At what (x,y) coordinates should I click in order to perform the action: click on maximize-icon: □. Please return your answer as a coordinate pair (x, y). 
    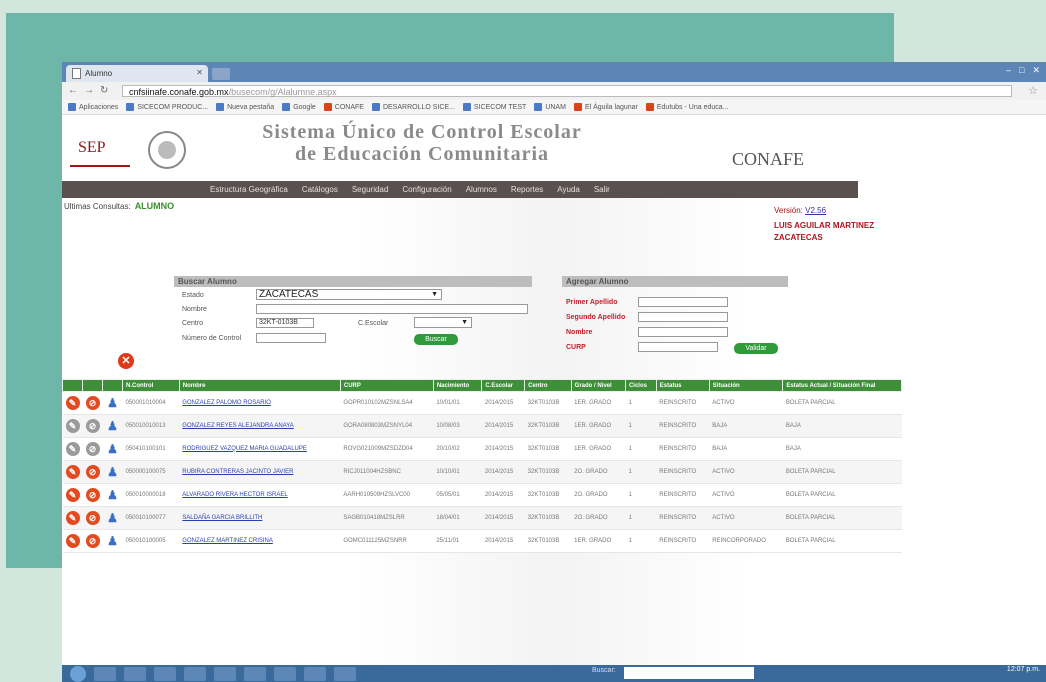
    Looking at the image, I should click on (1021, 70).